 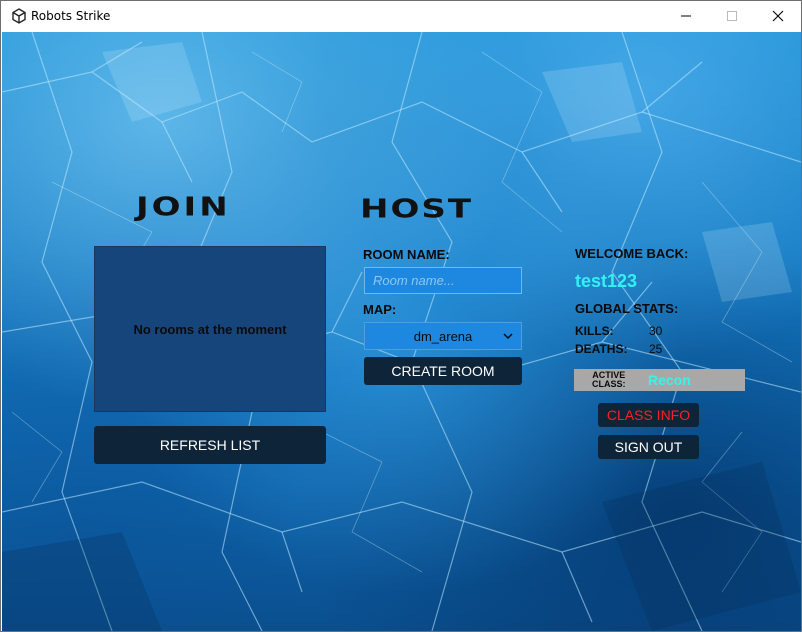 I want to click on class-info-button: CLASS INFO, so click(x=648, y=415).